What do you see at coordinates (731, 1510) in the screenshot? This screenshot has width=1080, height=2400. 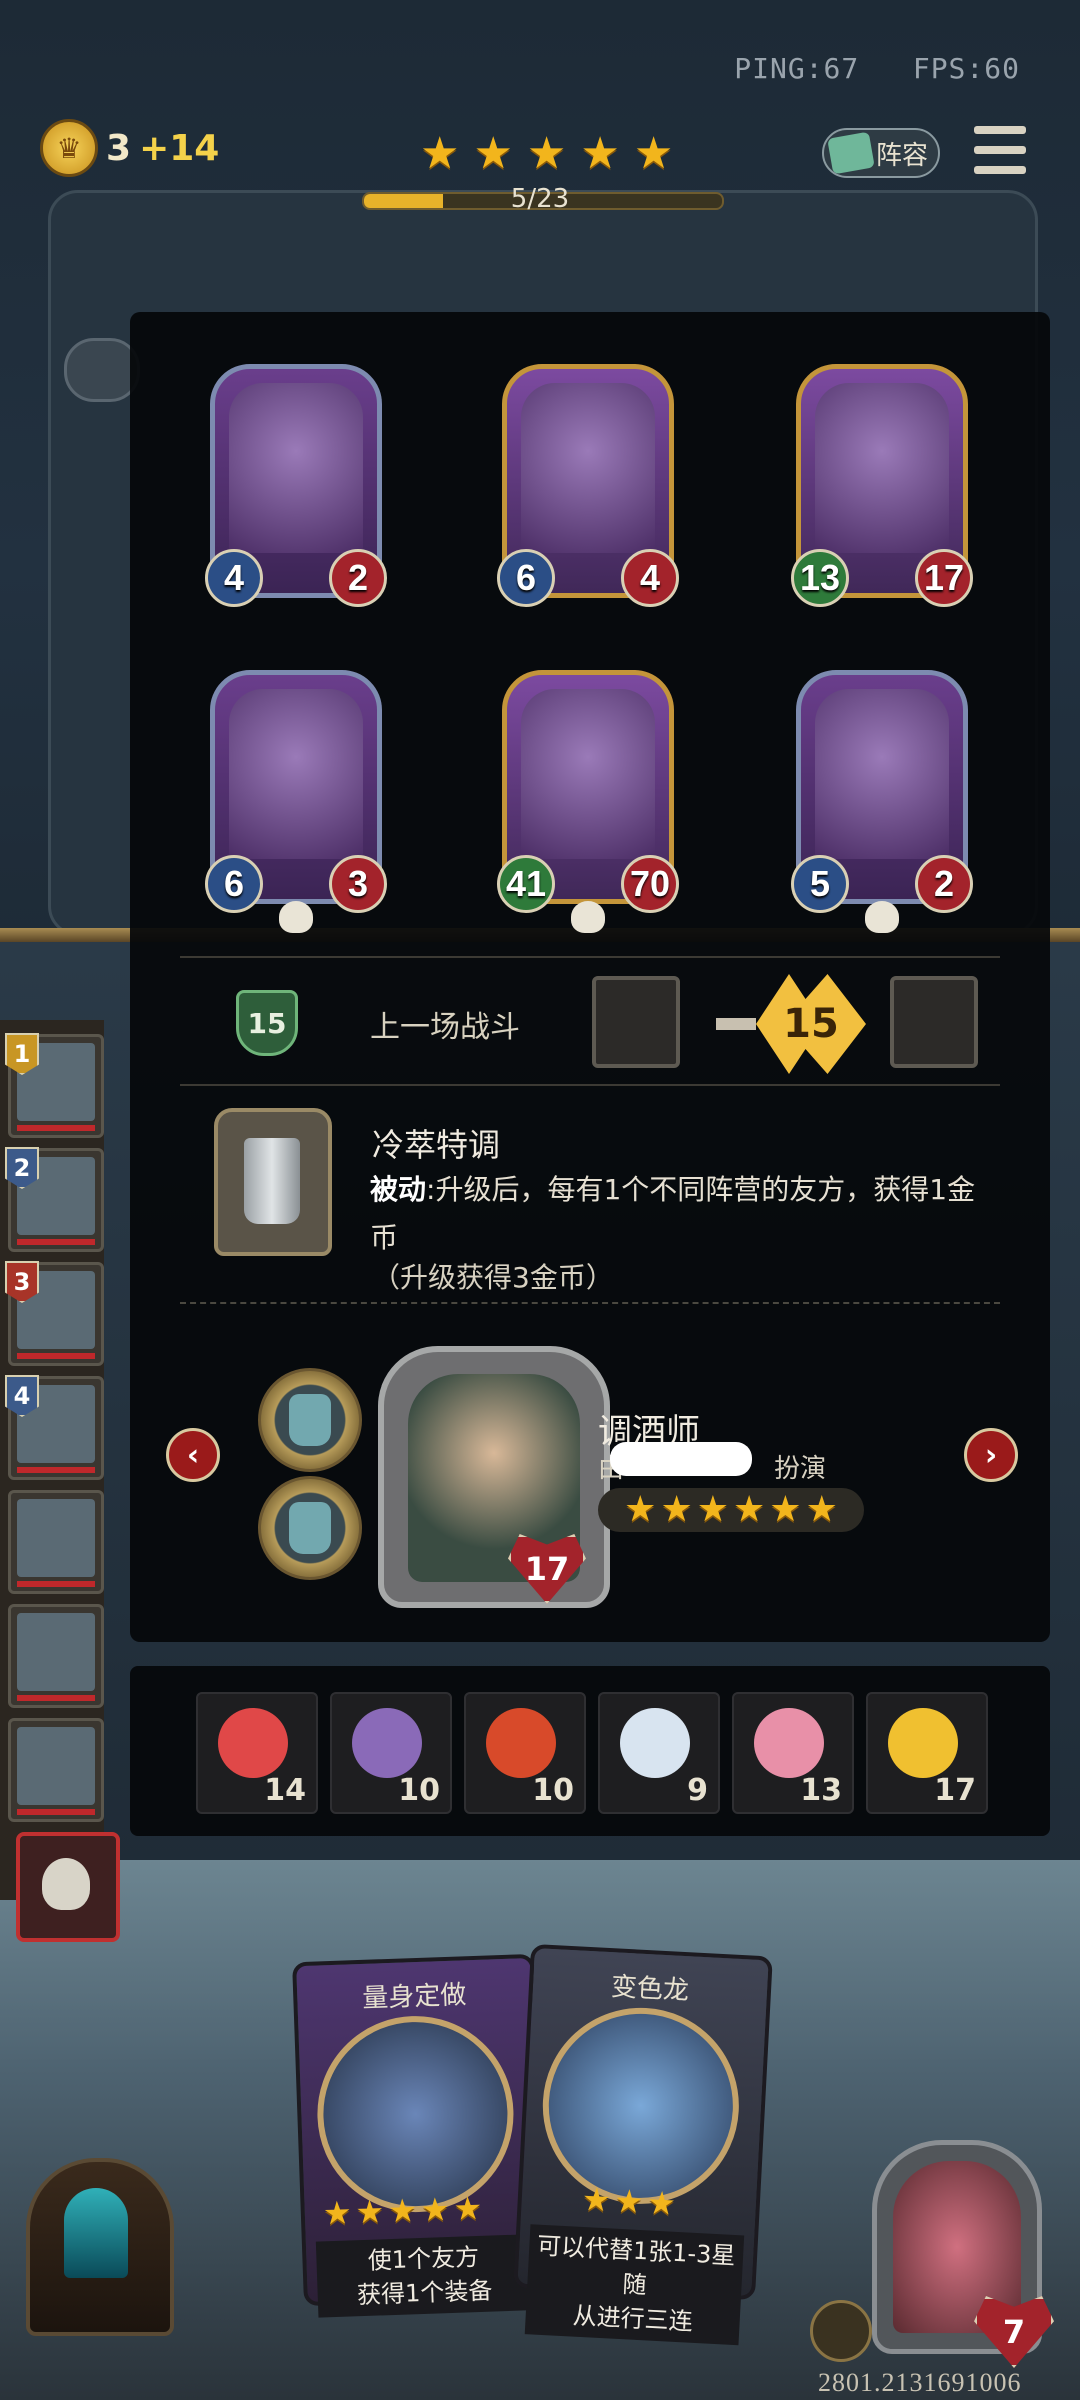 I see `unit-star-rating: ★ ★ ★ ★ ★ ★` at bounding box center [731, 1510].